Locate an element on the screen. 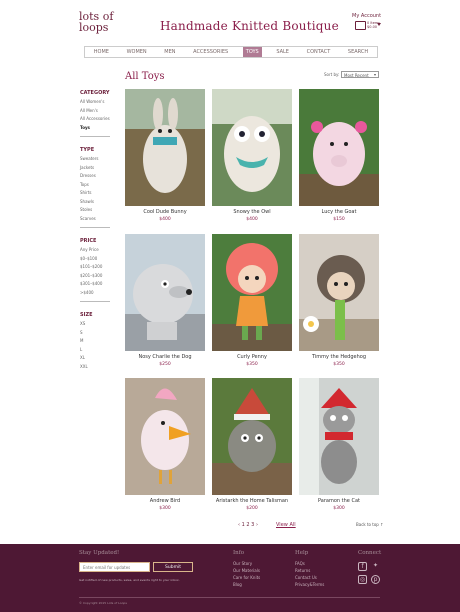  filter-item: Sweaters is located at coordinates (96, 159).